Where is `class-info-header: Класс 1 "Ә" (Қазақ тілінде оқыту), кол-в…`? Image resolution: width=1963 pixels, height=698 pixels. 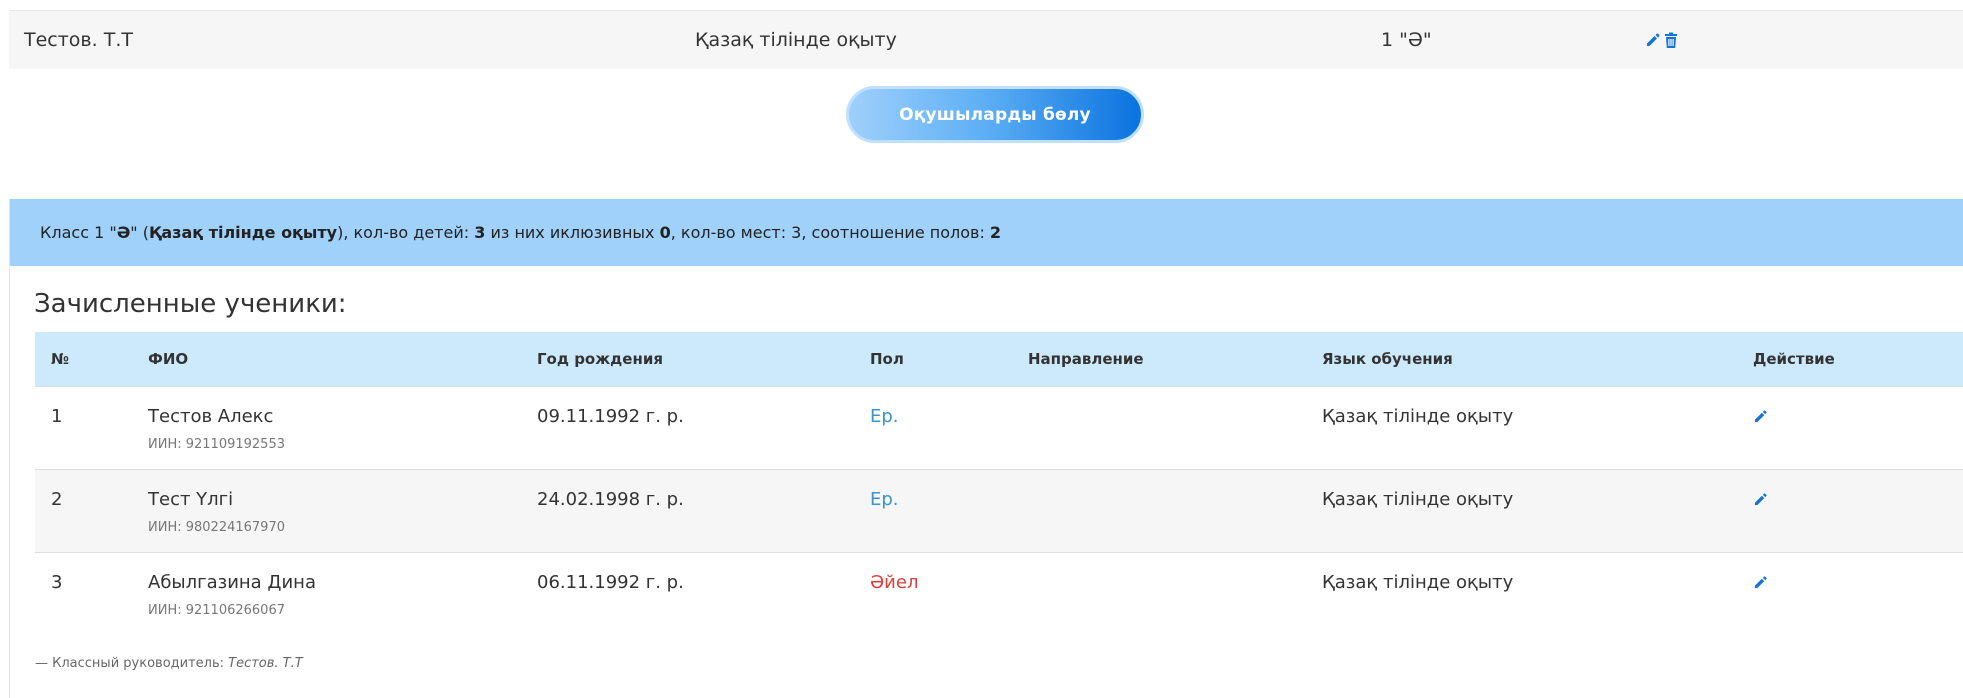
class-info-header: Класс 1 "Ә" (Қазақ тілінде оқыту), кол-в… is located at coordinates (986, 232).